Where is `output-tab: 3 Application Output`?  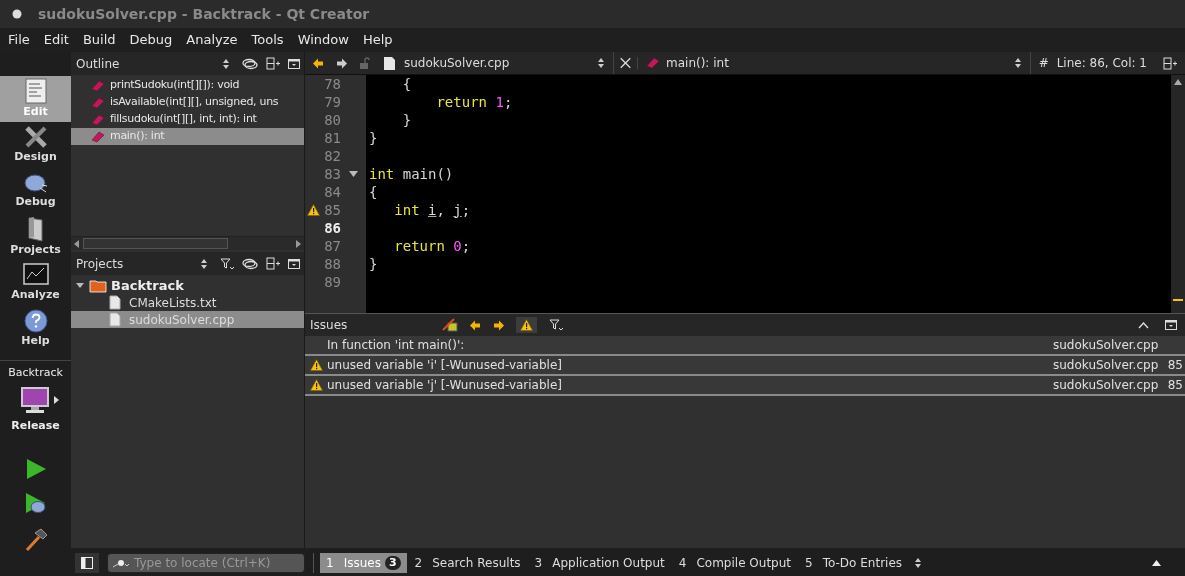 output-tab: 3 Application Output is located at coordinates (599, 563).